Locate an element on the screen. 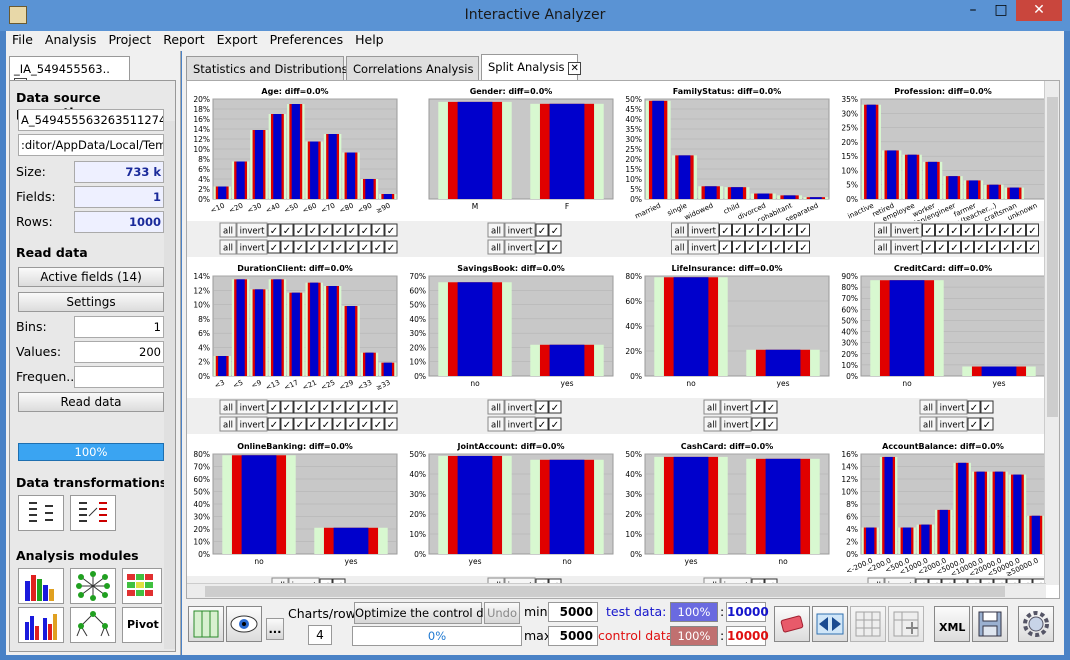 The height and width of the screenshot is (660, 1070). transform-recode-icon is located at coordinates (93, 513).